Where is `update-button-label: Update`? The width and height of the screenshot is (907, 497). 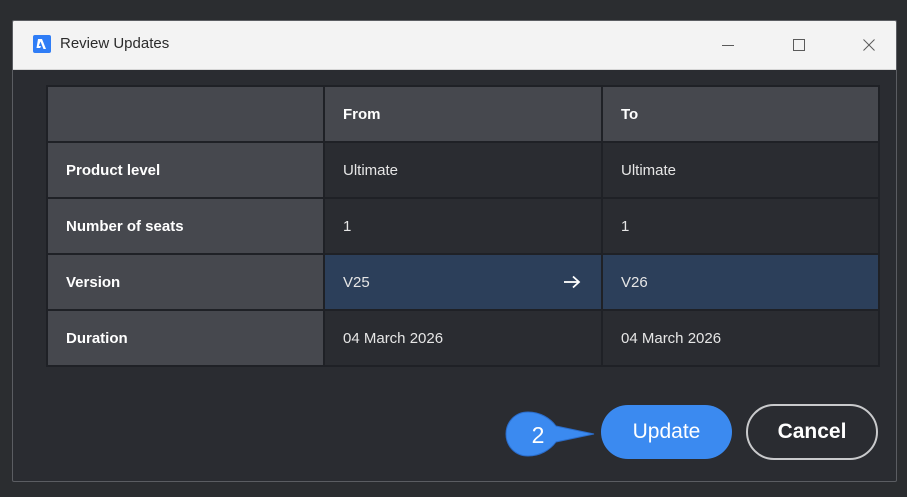
update-button-label: Update is located at coordinates (666, 431).